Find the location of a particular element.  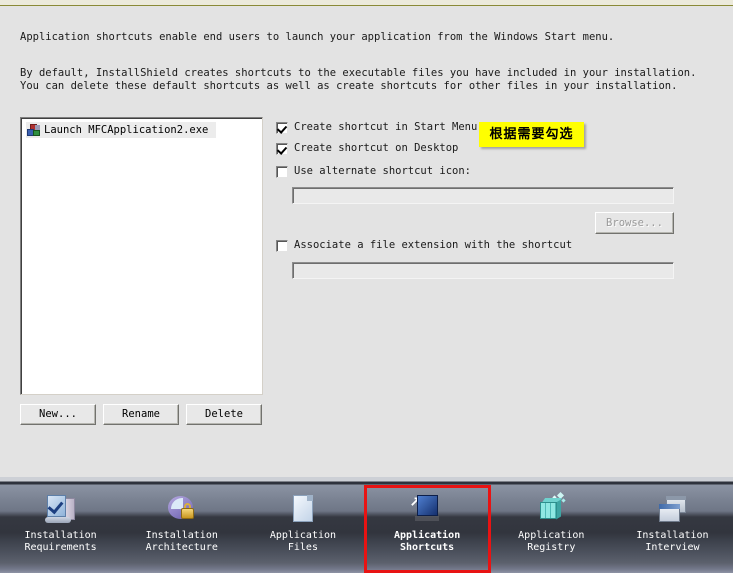

nav-item-application-registry: Application Registry is located at coordinates (551, 529).